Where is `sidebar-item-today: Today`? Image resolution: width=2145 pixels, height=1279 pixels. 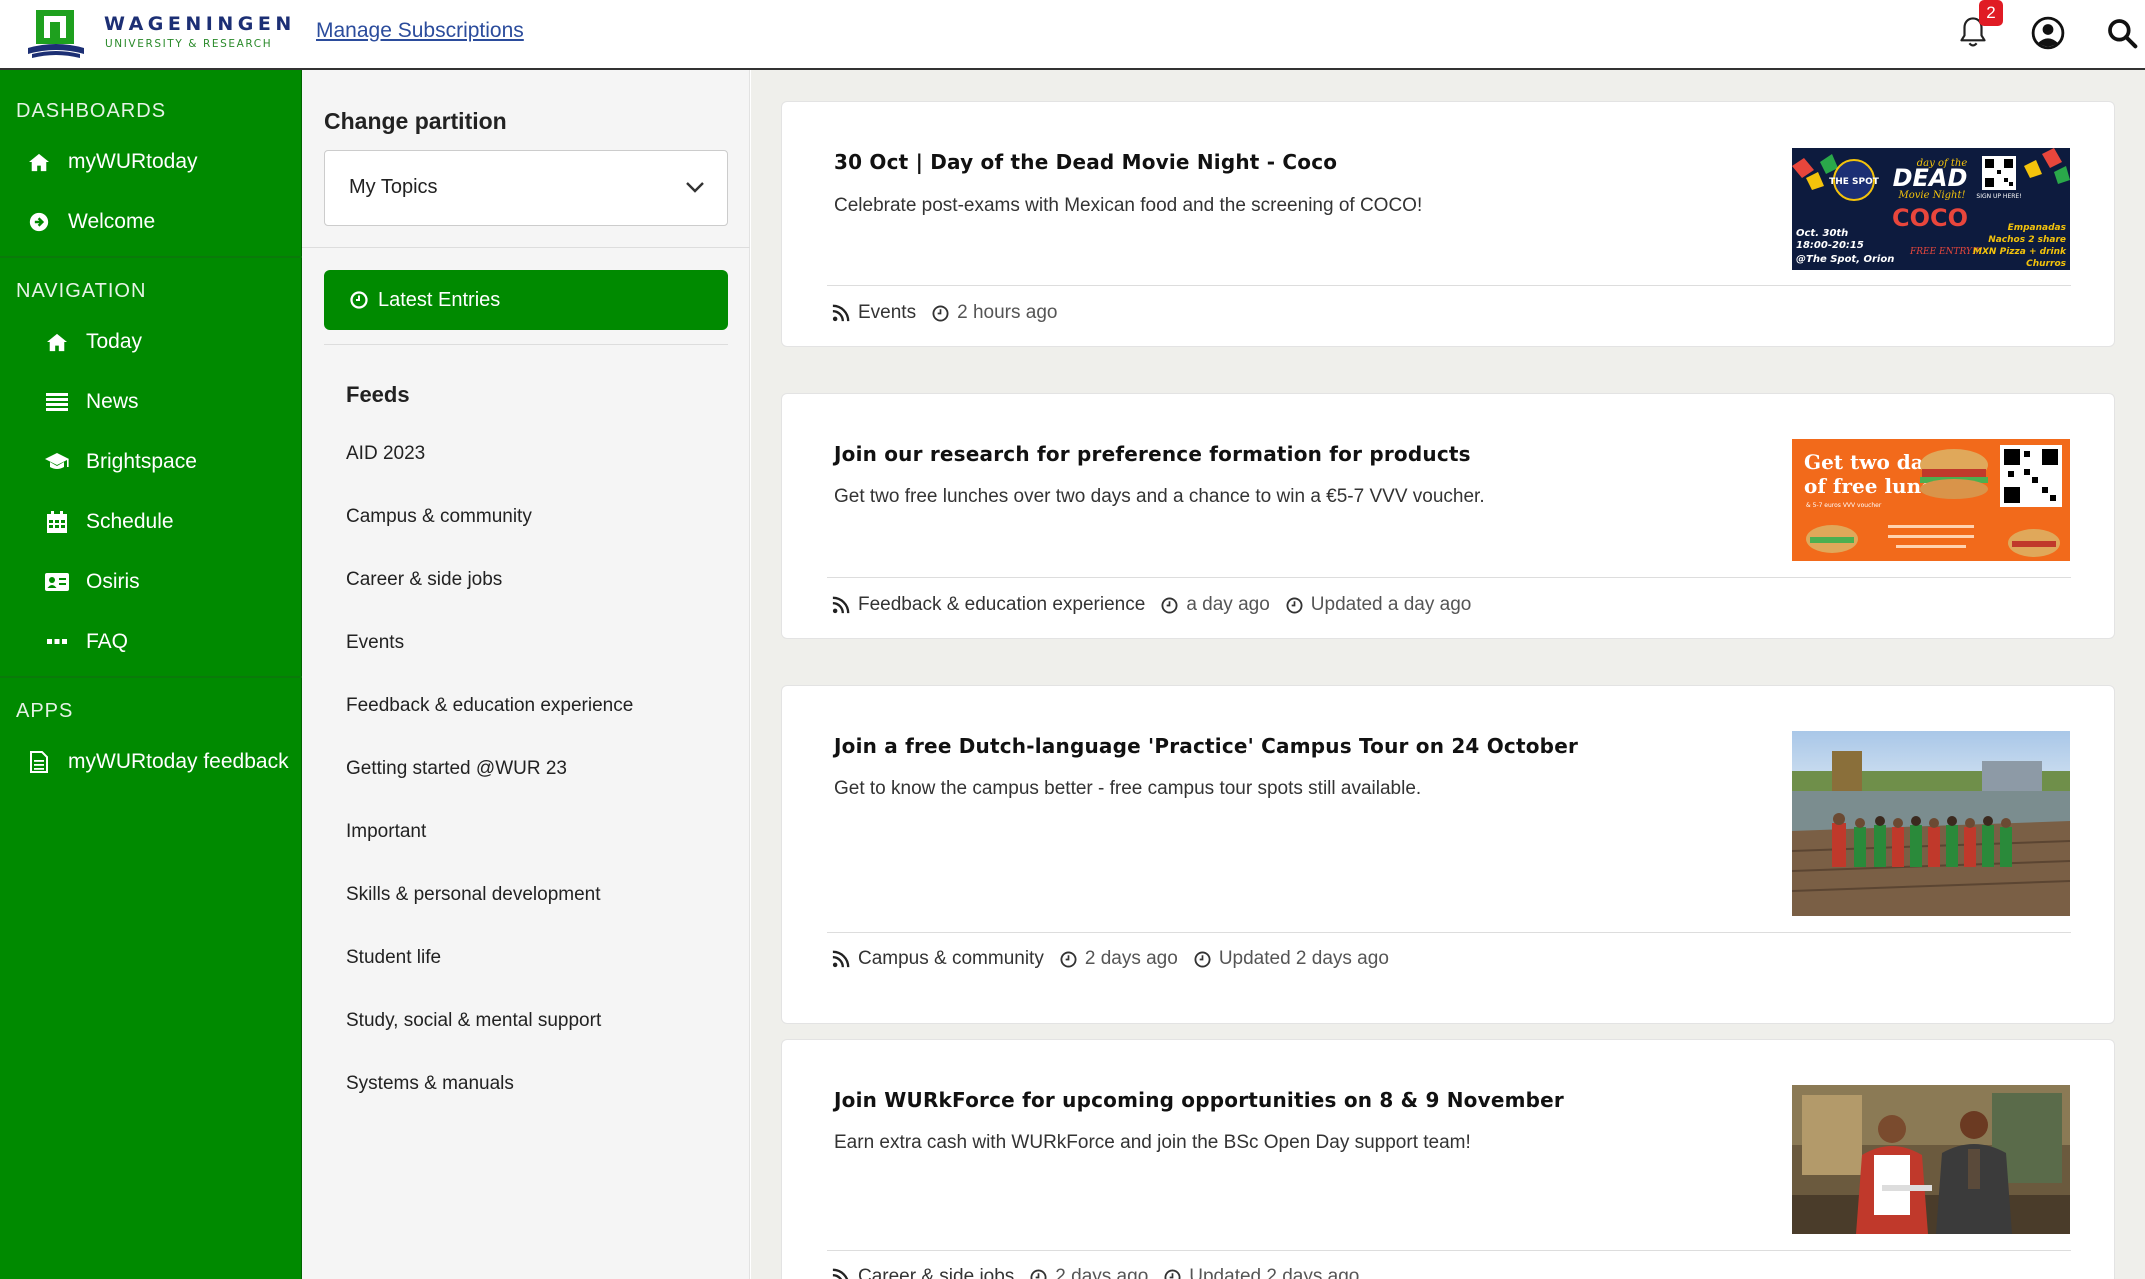
sidebar-item-today: Today is located at coordinates (93, 342).